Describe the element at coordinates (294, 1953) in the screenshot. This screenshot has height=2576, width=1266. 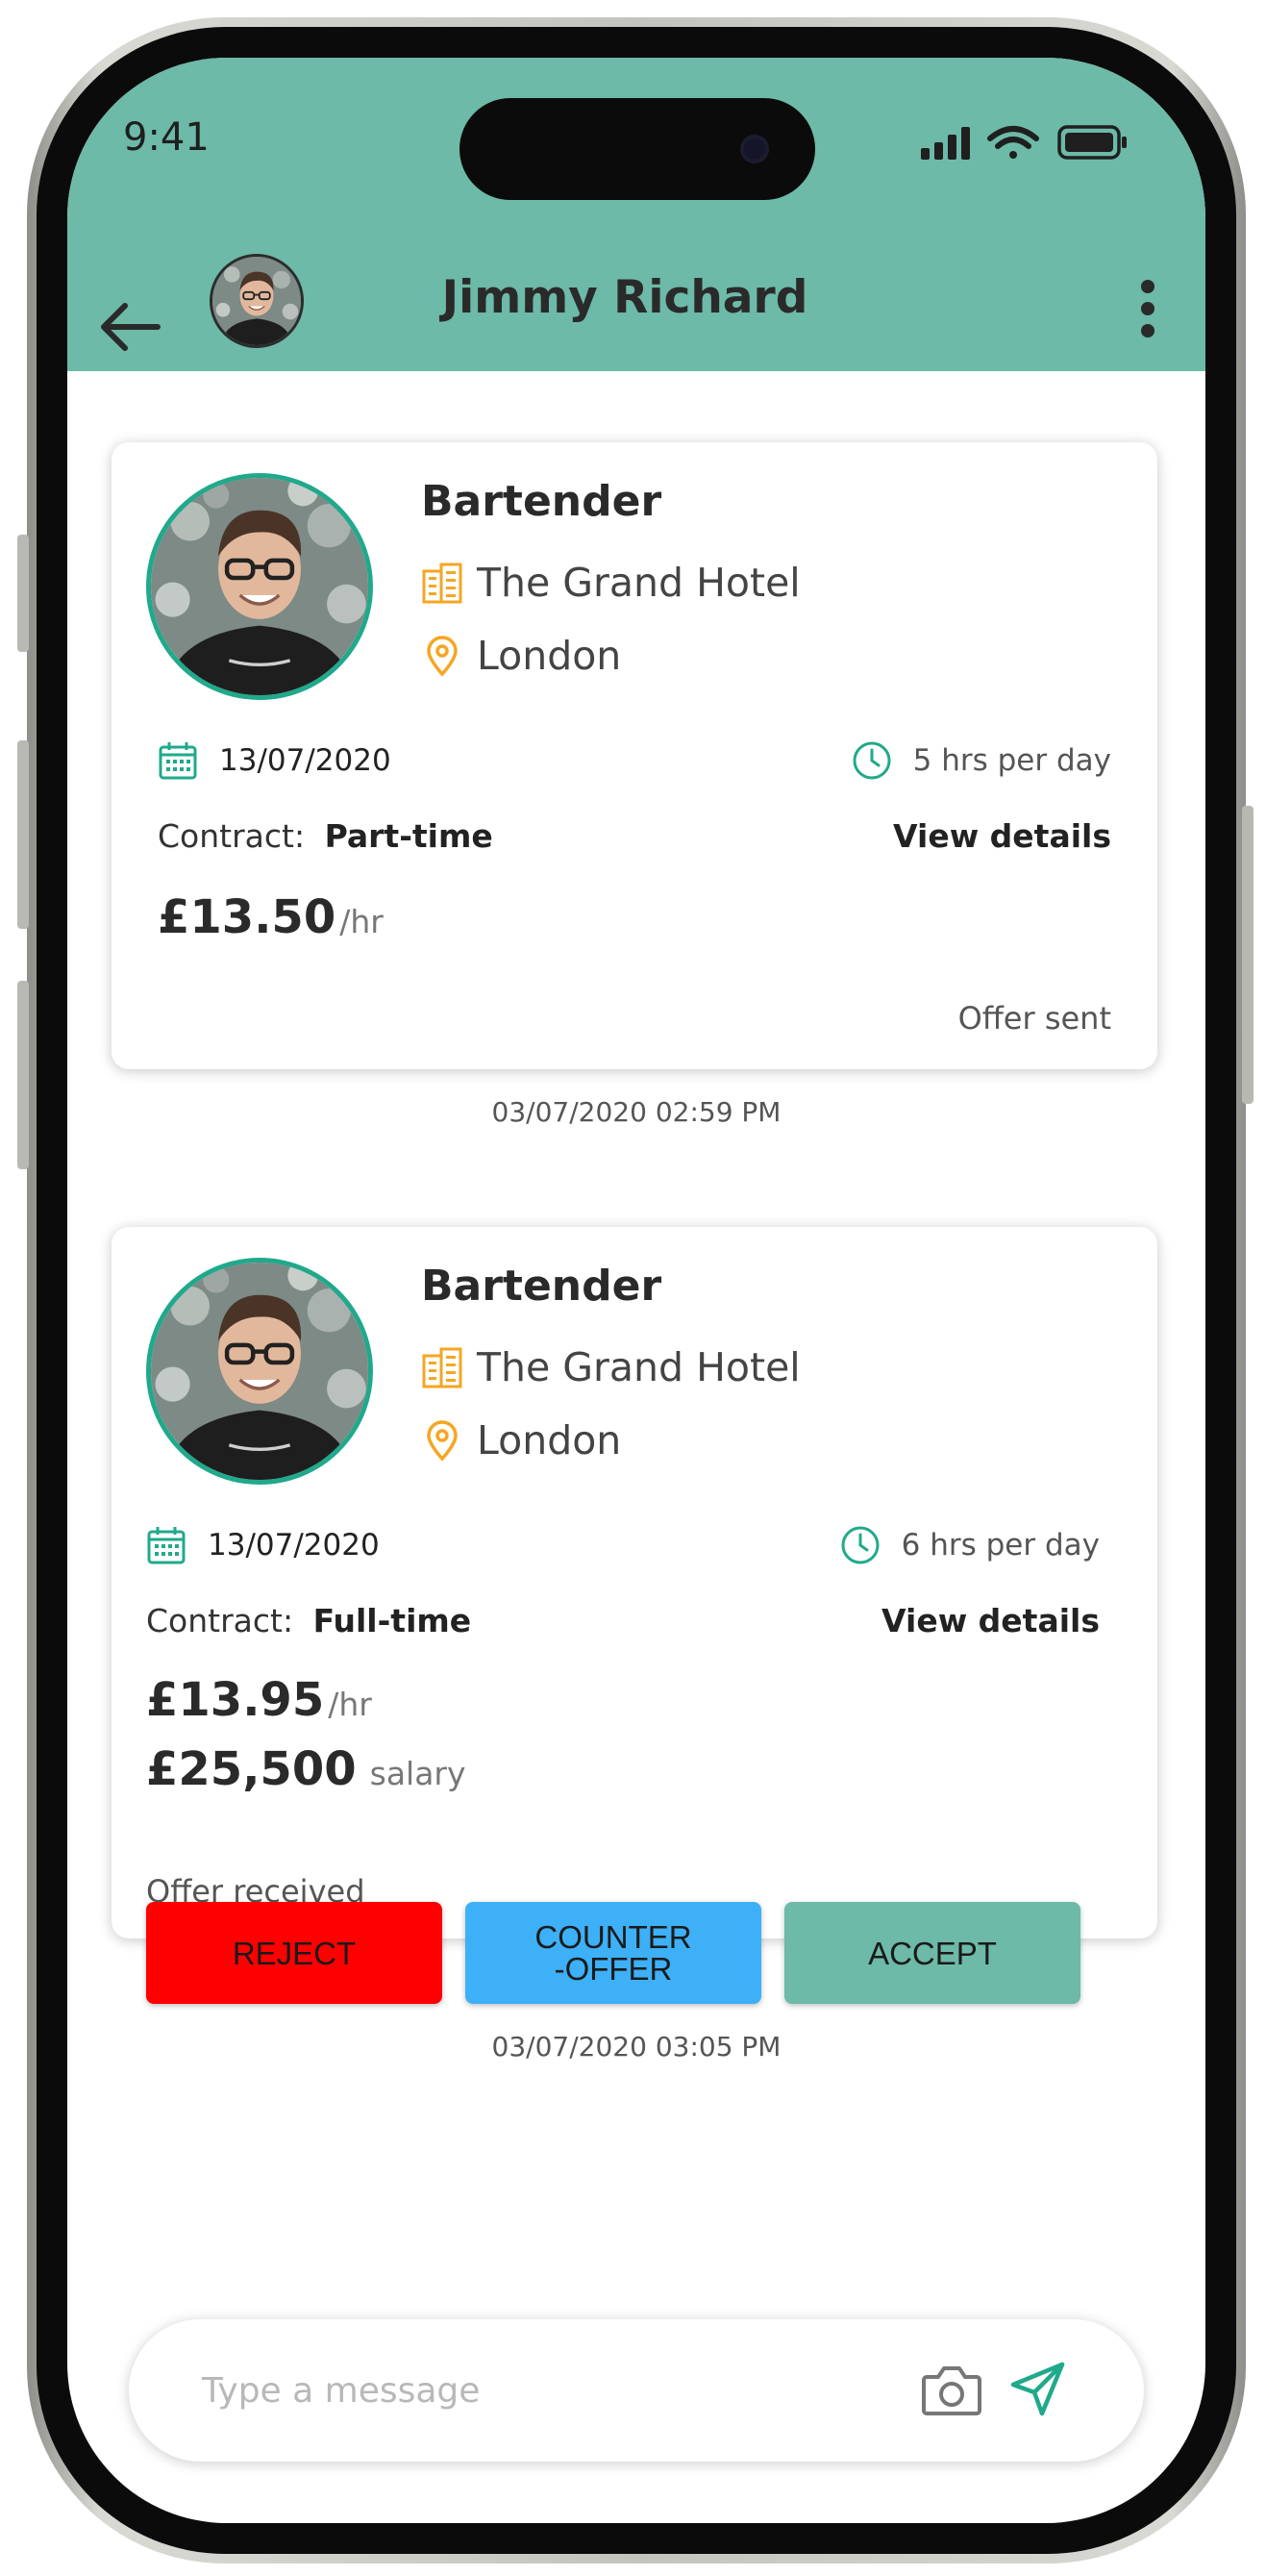
I see `reject-button: REJECT` at that location.